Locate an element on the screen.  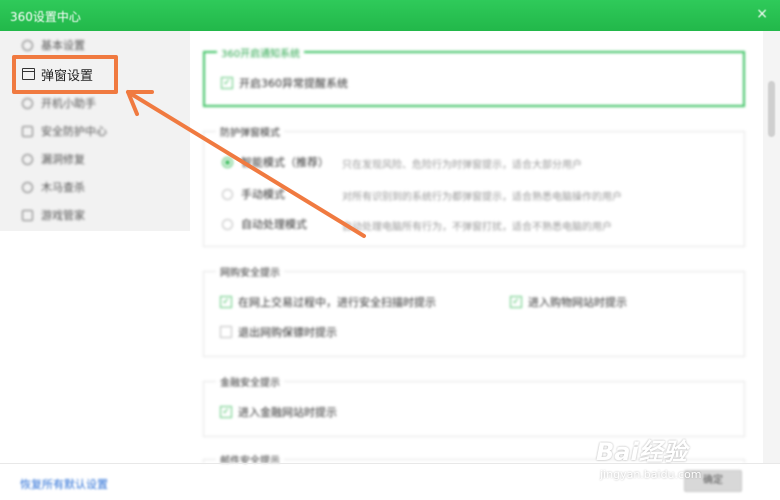
title-bar: 360设置中心 × is located at coordinates (390, 15).